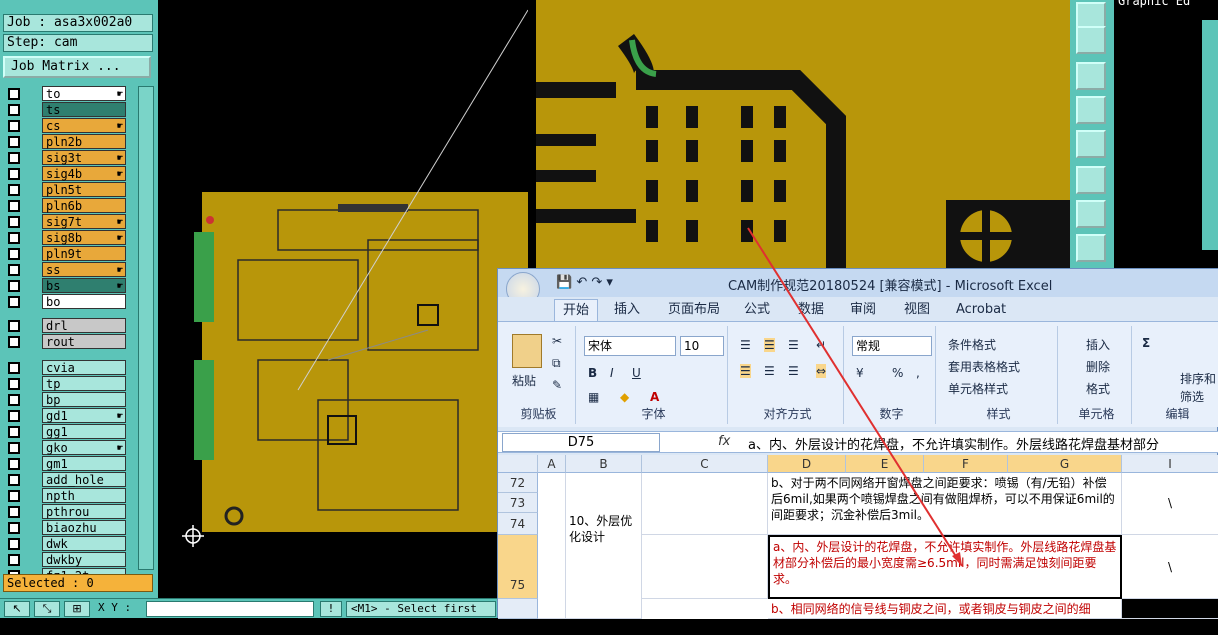 This screenshot has height=635, width=1218. Describe the element at coordinates (557, 341) in the screenshot. I see `cut-icon: ✂` at that location.